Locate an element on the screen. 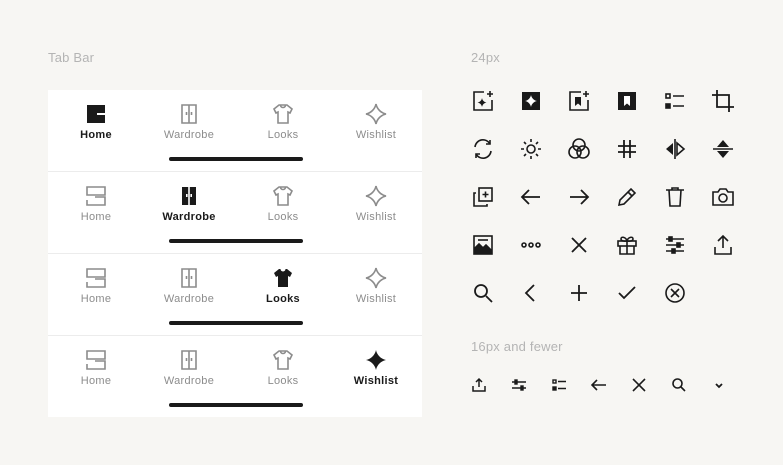 This screenshot has width=783, height=465. color-mix-icon is located at coordinates (579, 149).